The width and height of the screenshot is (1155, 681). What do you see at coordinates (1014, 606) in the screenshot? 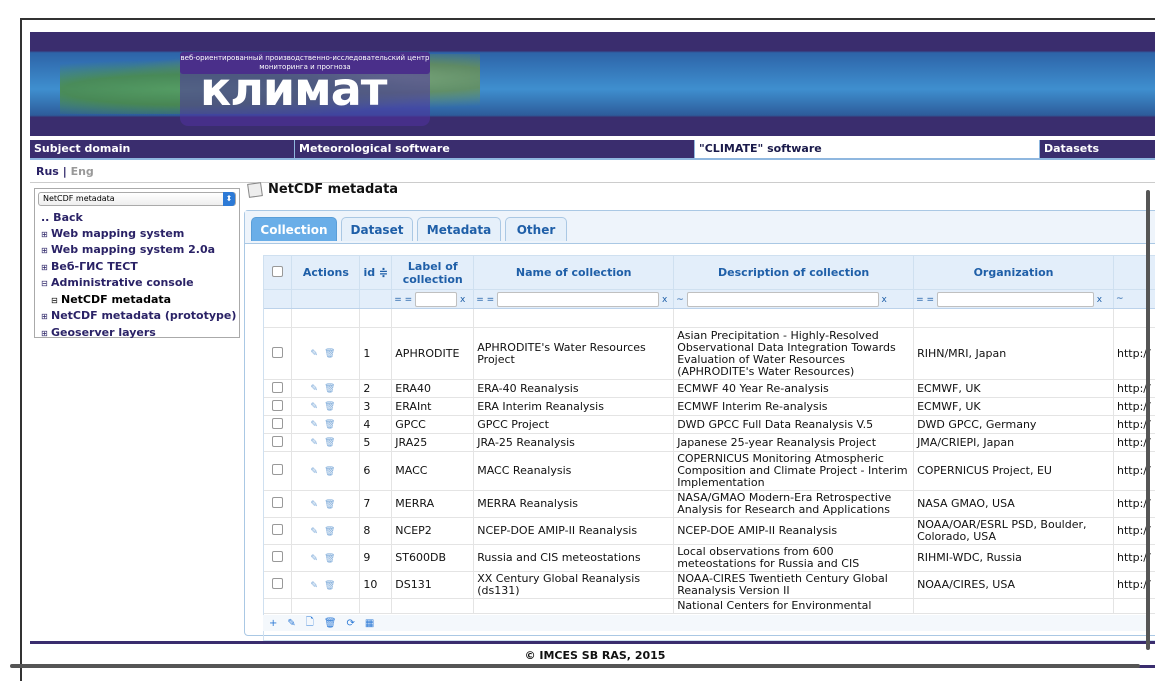
I see `cell-organization` at bounding box center [1014, 606].